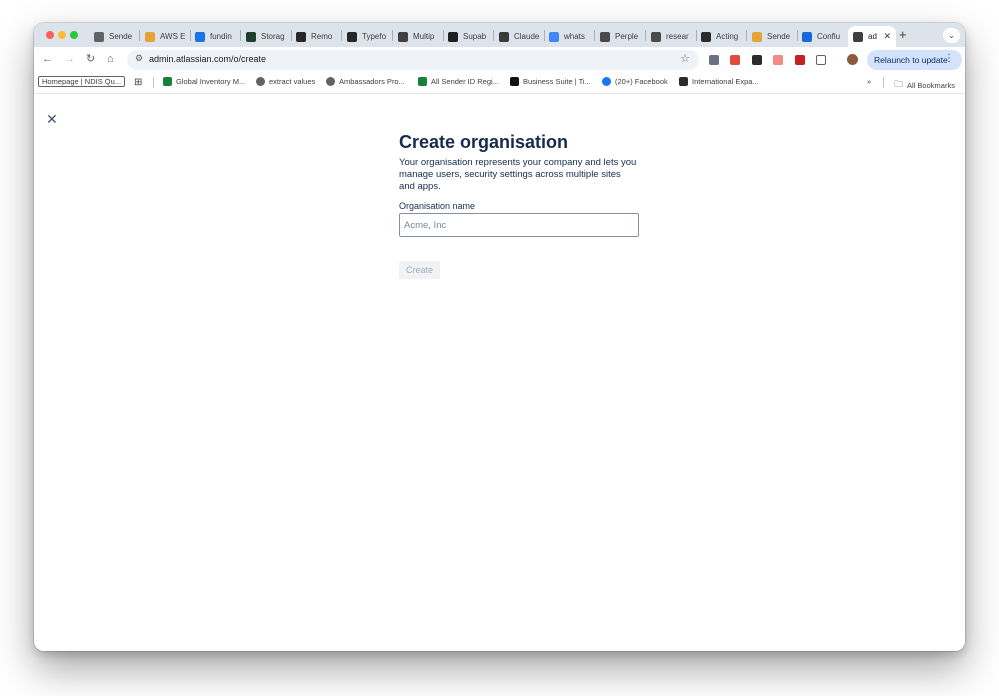 This screenshot has width=999, height=696. Describe the element at coordinates (606, 81) in the screenshot. I see `facebook-icon` at that location.